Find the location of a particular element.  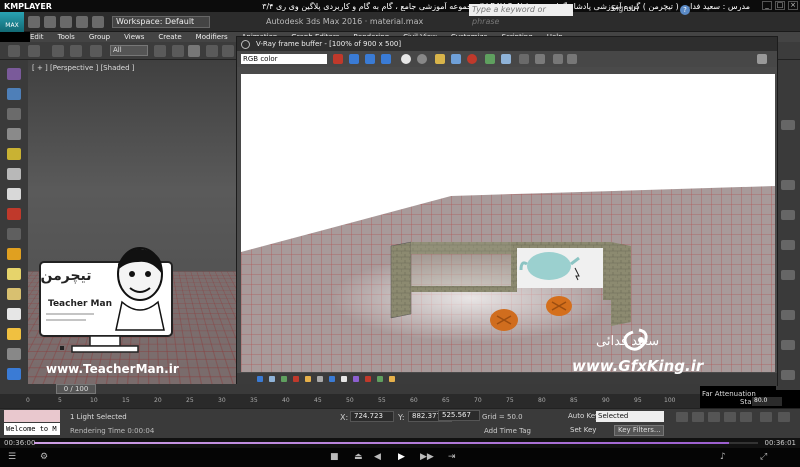

window-crossing-icon is located at coordinates (212, 51).